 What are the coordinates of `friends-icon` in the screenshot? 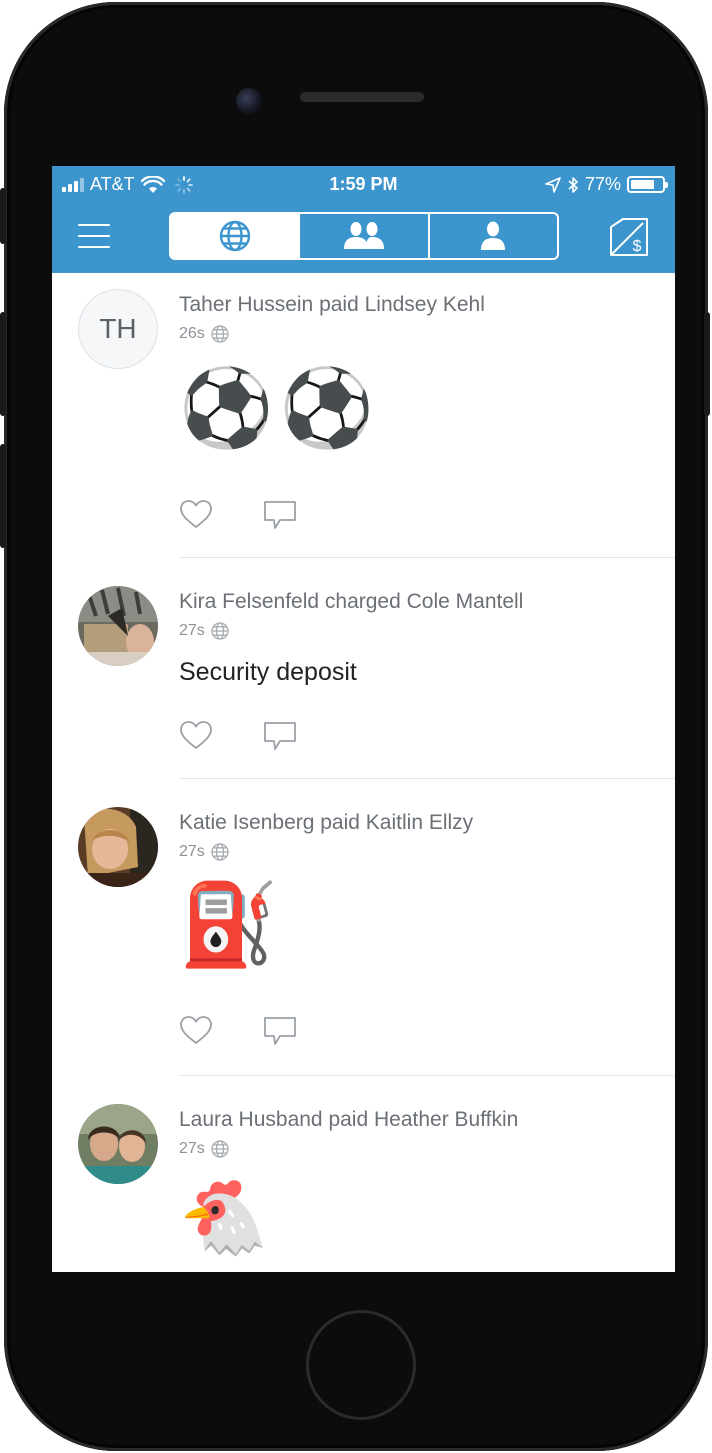 It's located at (363, 235).